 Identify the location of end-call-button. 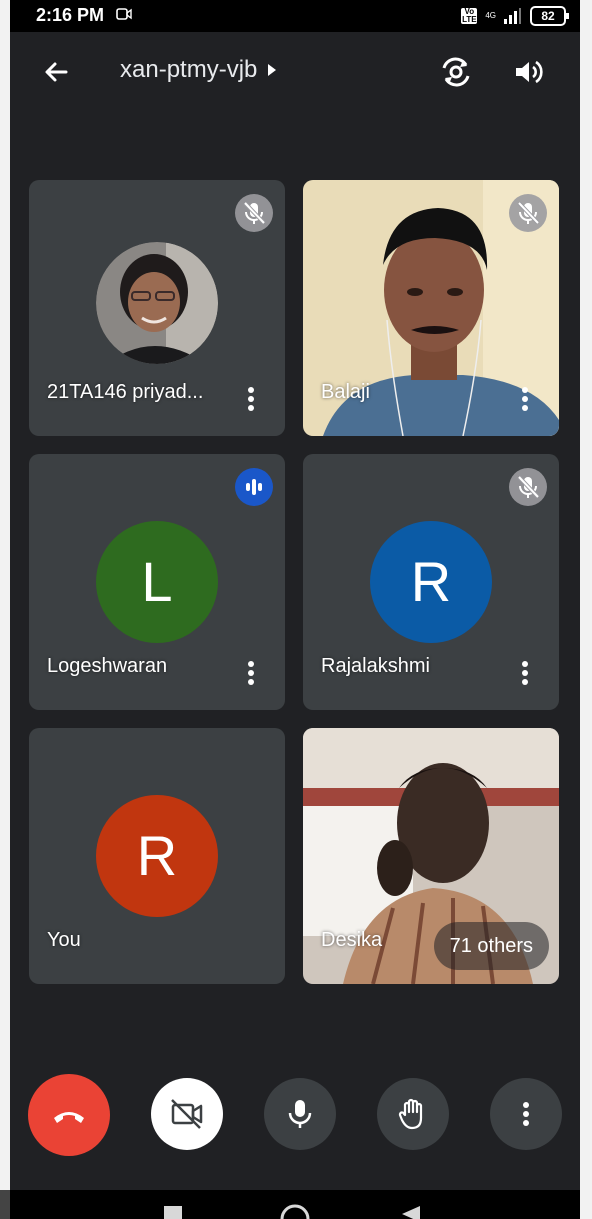
(69, 1115).